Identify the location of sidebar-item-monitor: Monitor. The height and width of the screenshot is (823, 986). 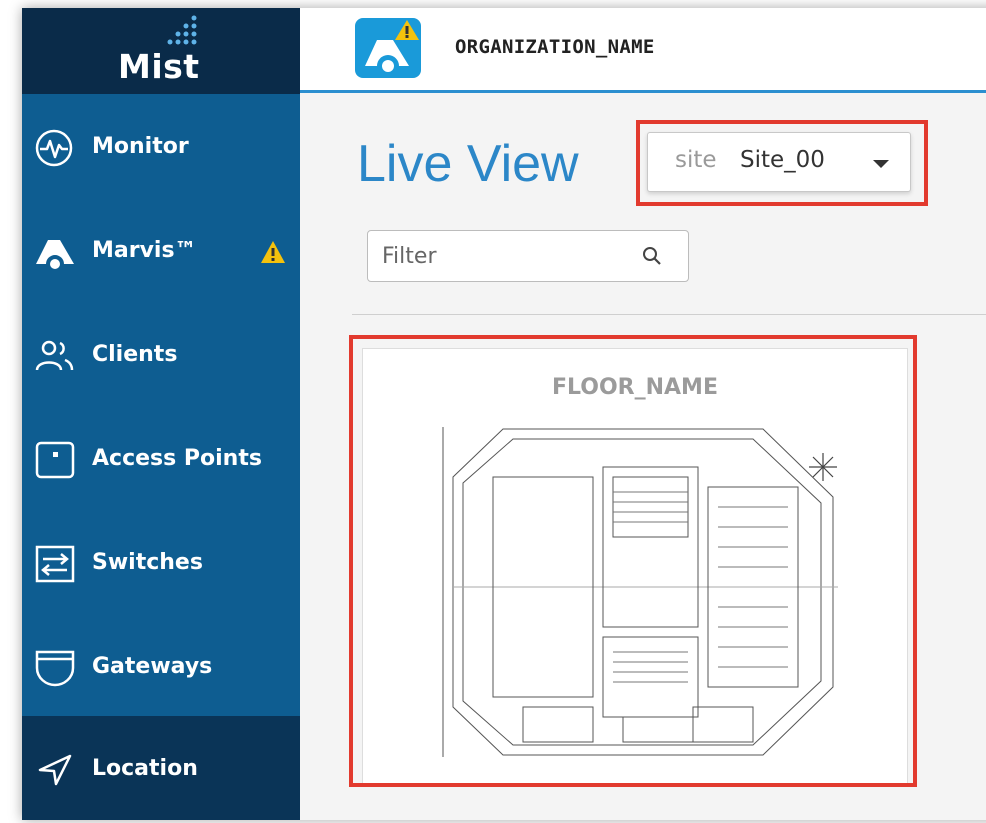
(161, 146).